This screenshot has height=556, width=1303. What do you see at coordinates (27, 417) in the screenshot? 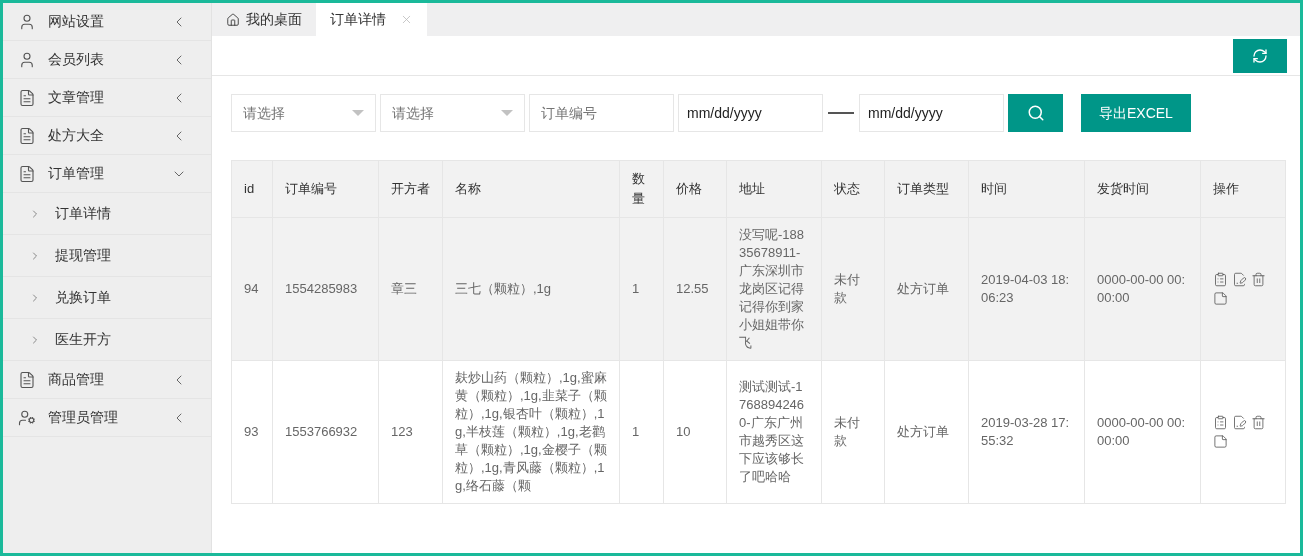
I see `user-gear-icon` at bounding box center [27, 417].